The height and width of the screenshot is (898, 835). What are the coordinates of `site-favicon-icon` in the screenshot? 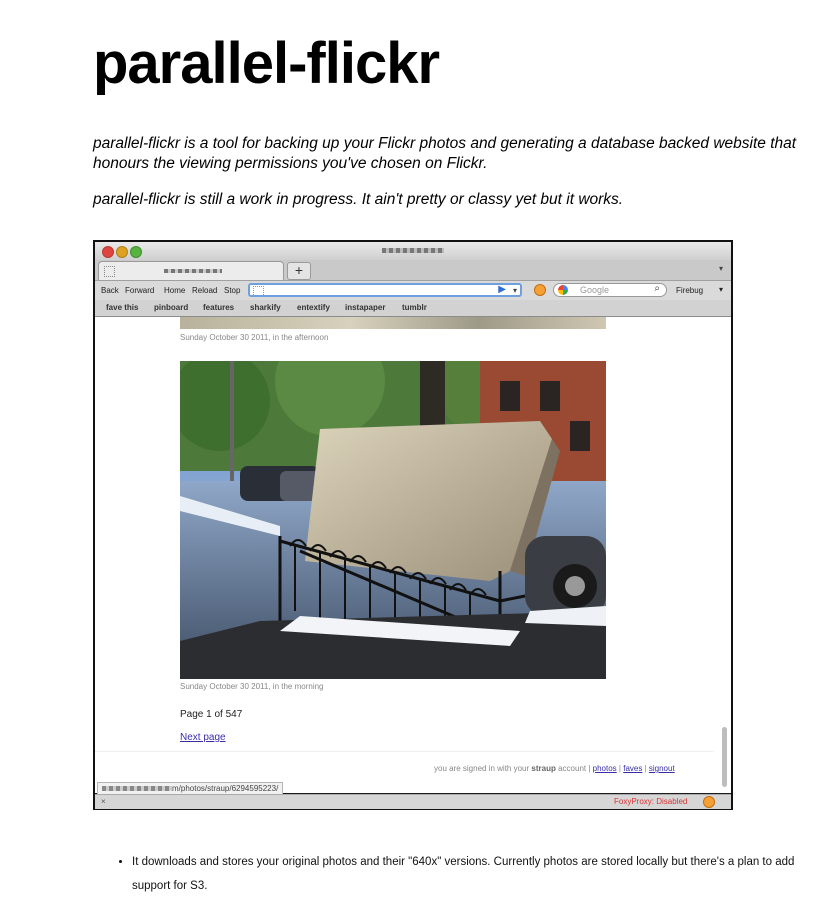 It's located at (258, 291).